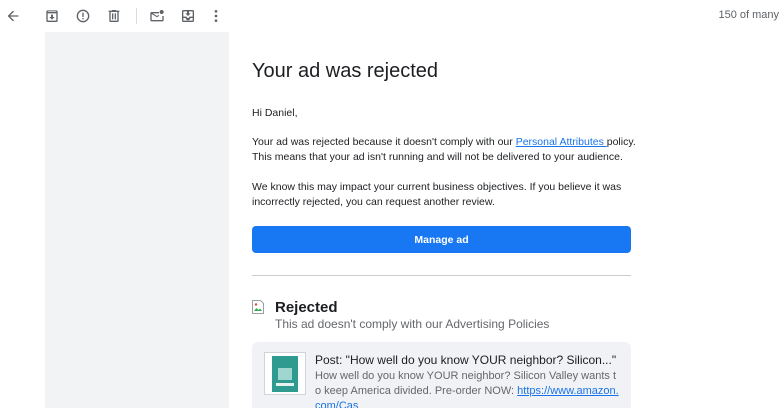 This screenshot has height=420, width=779. I want to click on move-to-button, so click(188, 16).